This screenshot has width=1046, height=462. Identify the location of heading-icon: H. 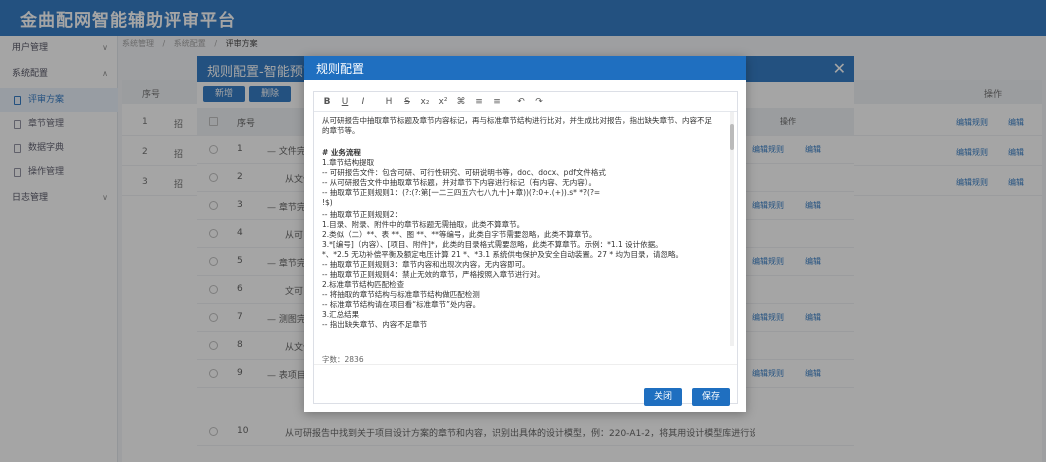
(389, 102).